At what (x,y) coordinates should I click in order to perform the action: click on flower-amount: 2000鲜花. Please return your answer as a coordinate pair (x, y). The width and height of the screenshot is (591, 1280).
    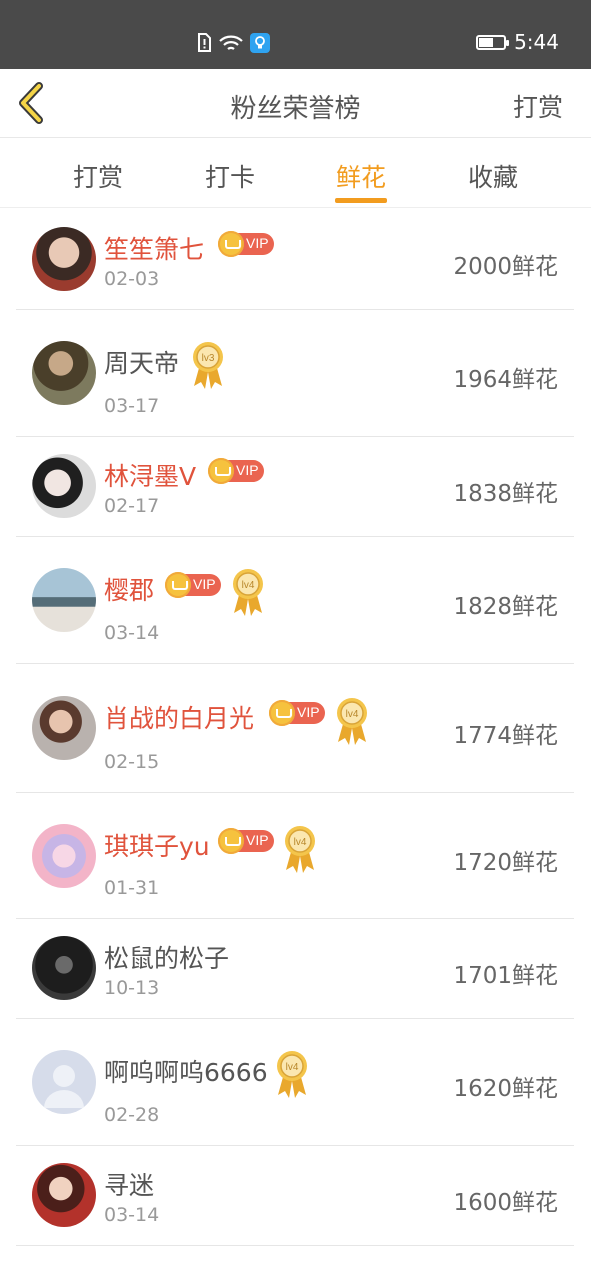
    Looking at the image, I should click on (505, 267).